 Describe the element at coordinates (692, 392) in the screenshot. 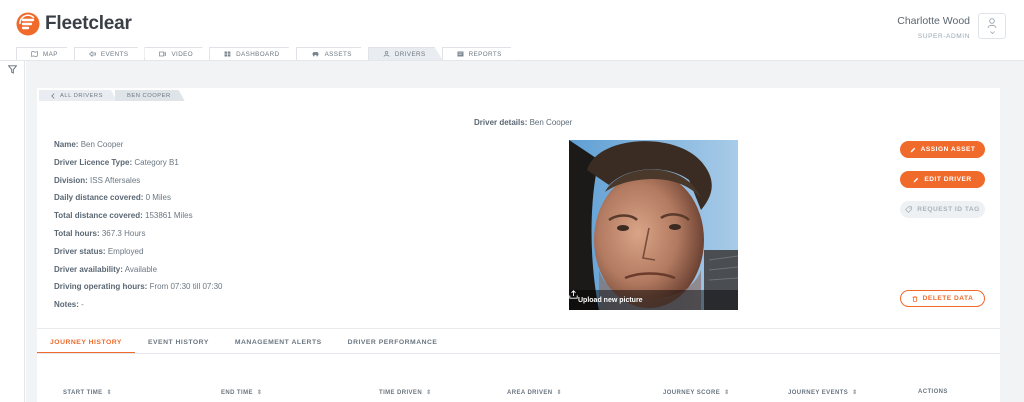

I see `column-label: JOURNEY SCORE` at that location.